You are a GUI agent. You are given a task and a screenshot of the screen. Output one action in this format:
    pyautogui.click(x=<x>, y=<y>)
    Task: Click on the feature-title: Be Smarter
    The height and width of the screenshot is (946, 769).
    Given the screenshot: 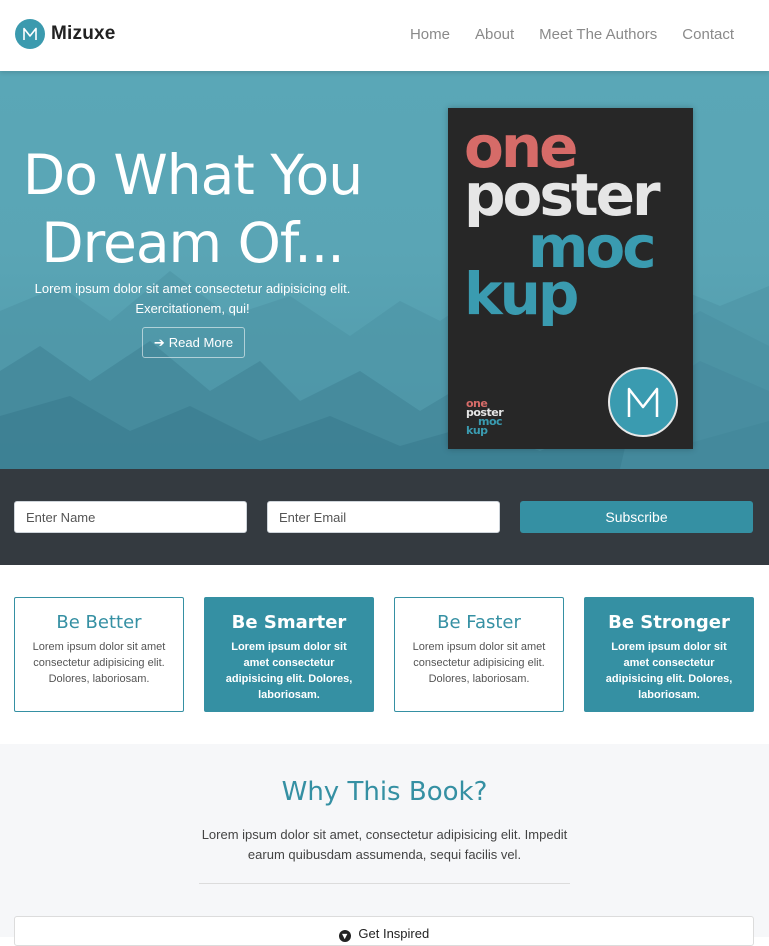 What is the action you would take?
    pyautogui.click(x=289, y=622)
    